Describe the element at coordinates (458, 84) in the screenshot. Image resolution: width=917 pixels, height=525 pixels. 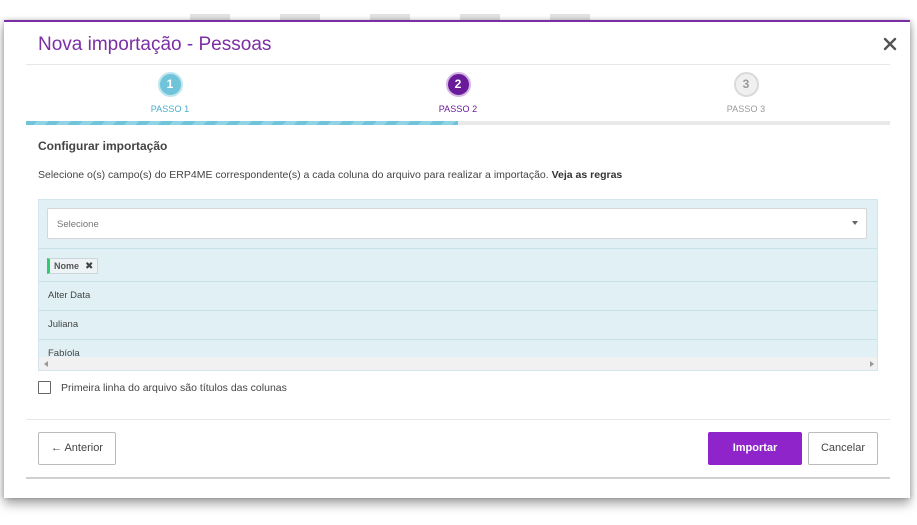
I see `step-2-circle: 2` at that location.